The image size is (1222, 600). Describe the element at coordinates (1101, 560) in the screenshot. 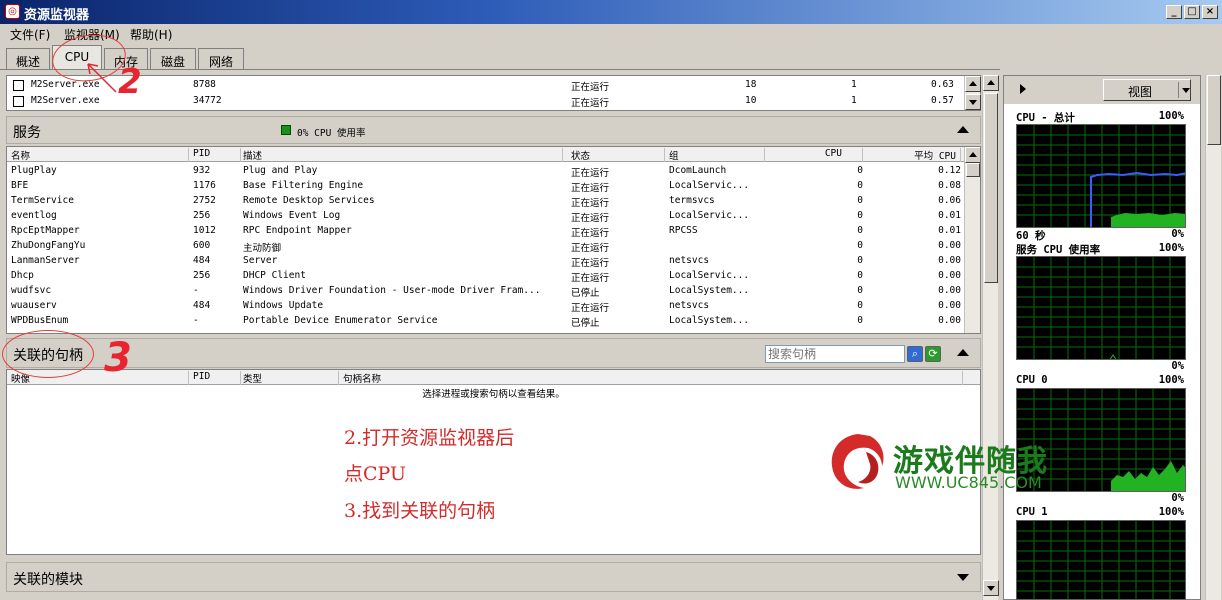

I see `cpu1-graph` at that location.